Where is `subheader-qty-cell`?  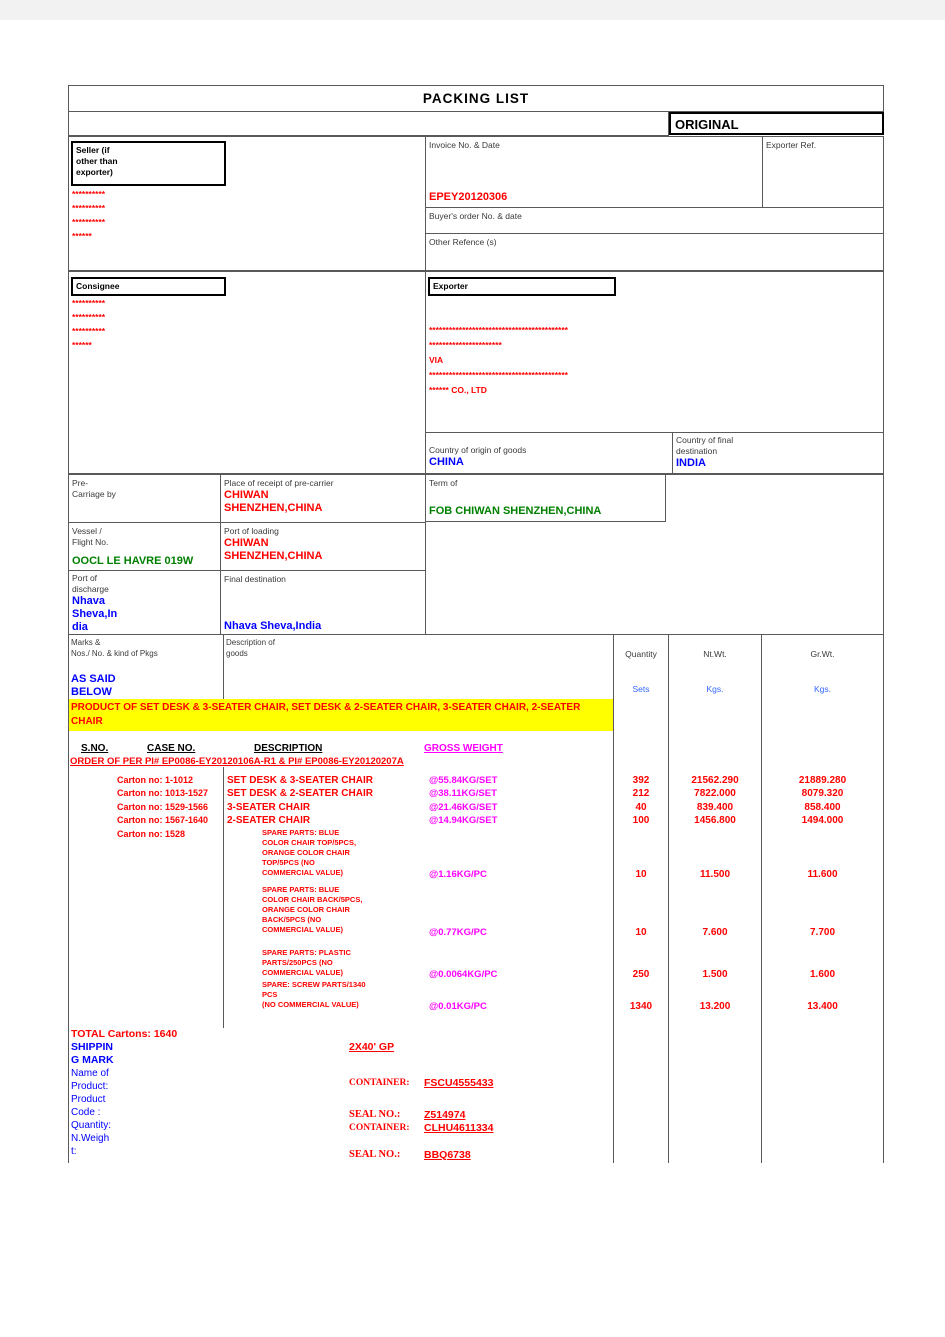
subheader-qty-cell is located at coordinates (641, 748).